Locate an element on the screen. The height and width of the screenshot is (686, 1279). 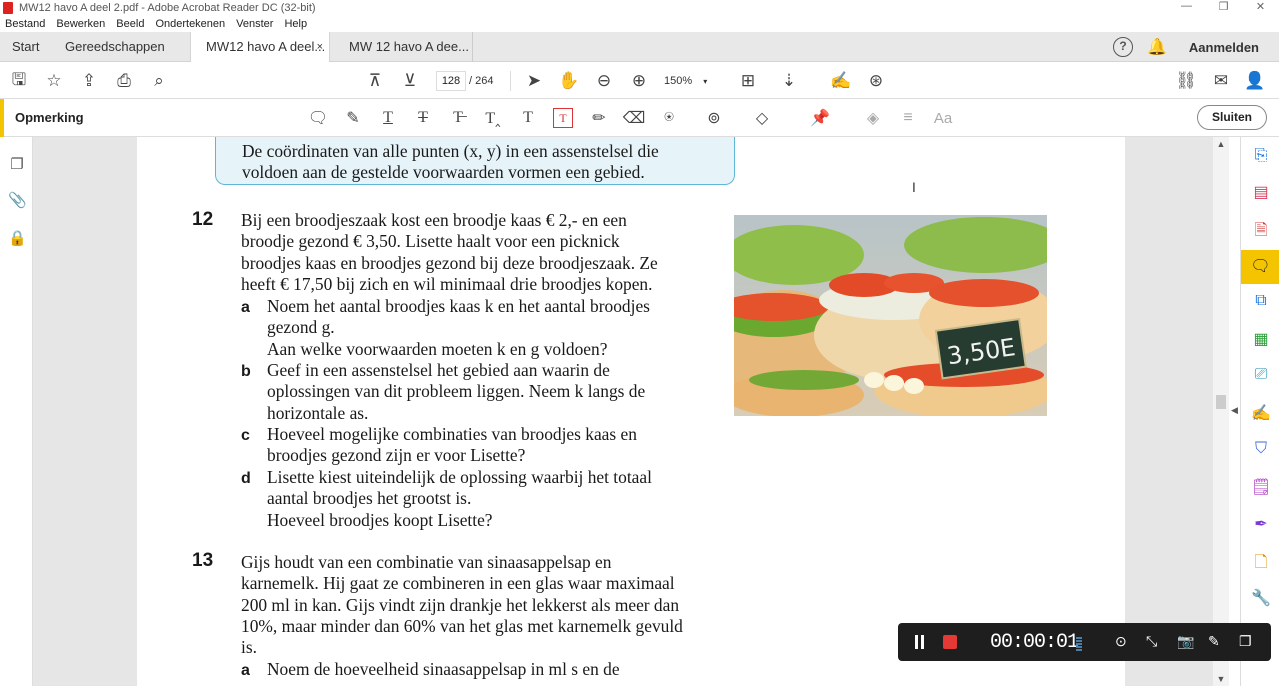
scroll-down-icon: ▼ is located at coordinates (1221, 679).